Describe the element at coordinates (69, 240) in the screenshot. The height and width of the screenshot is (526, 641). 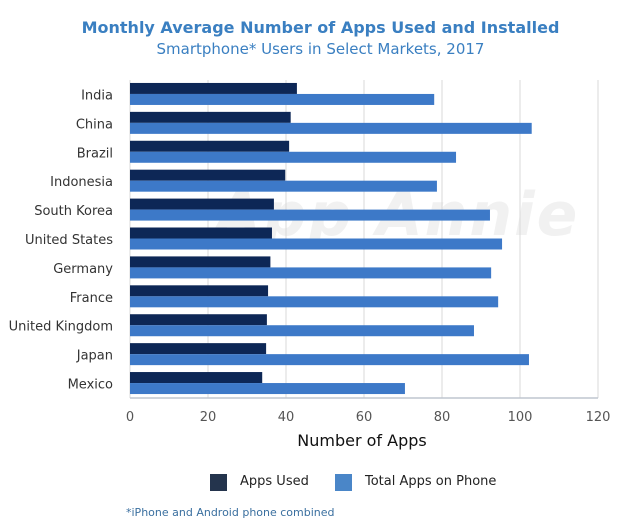
I see `y-category-label: United States` at that location.